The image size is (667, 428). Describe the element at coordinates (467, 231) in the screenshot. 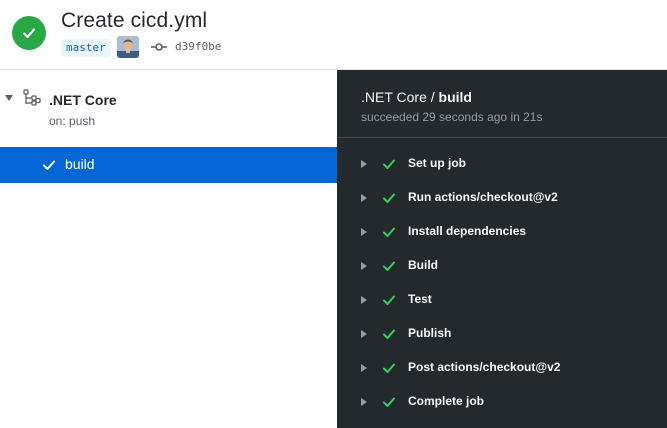

I see `step-label: Install dependencies` at that location.